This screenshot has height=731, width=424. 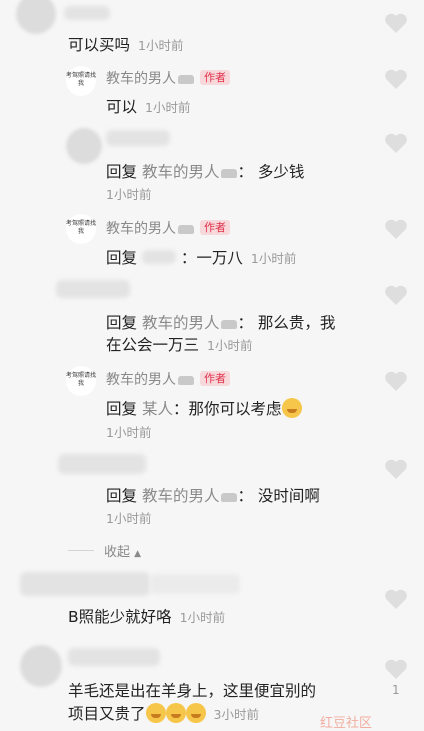 What do you see at coordinates (153, 345) in the screenshot?
I see `comment-body: 在公会一万三` at bounding box center [153, 345].